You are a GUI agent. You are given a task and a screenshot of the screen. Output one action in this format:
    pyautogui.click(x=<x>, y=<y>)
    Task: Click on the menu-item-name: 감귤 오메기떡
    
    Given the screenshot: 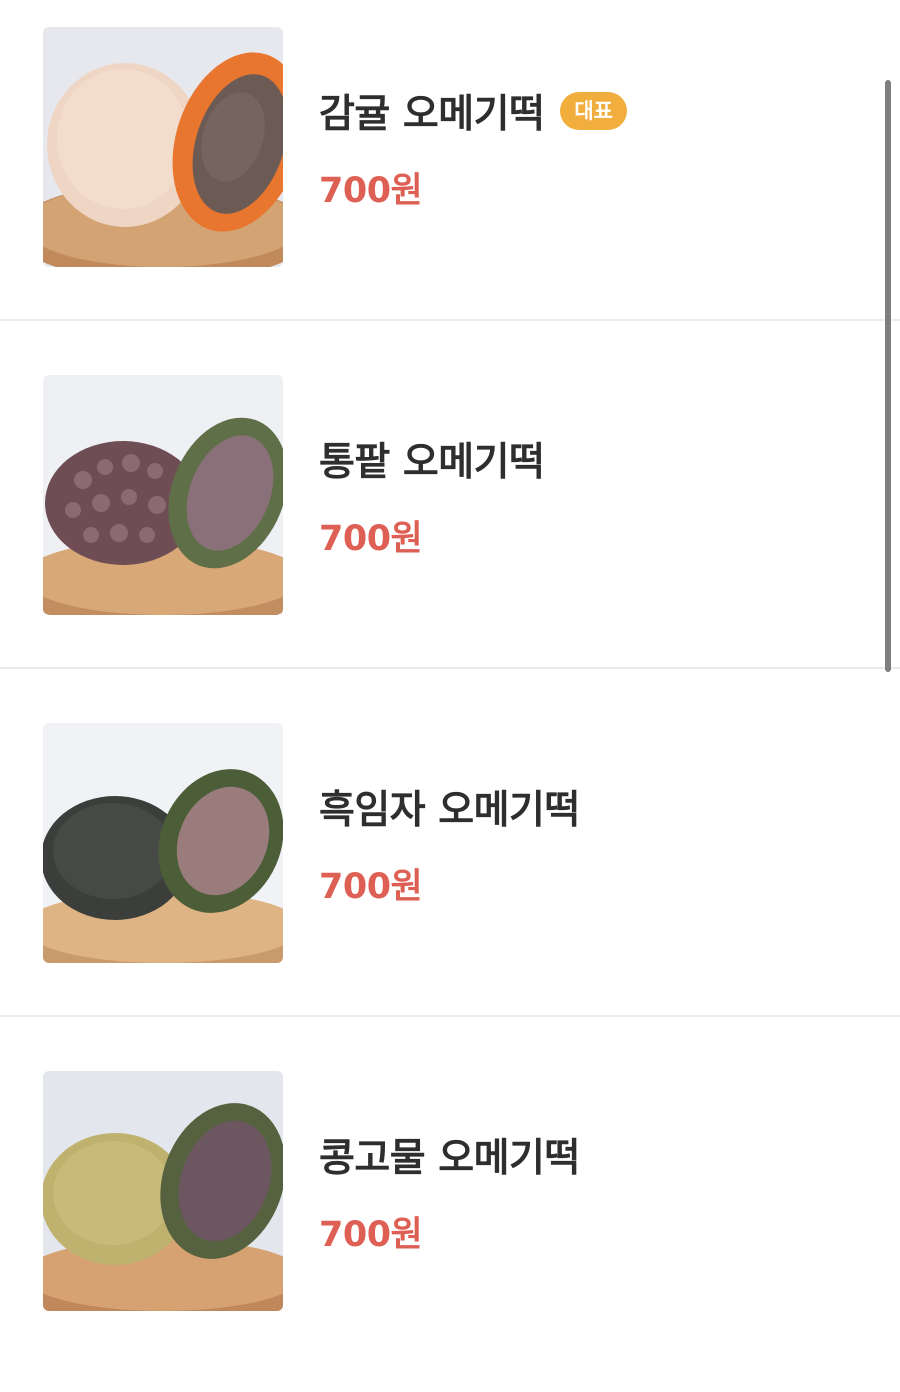 What is the action you would take?
    pyautogui.click(x=432, y=114)
    